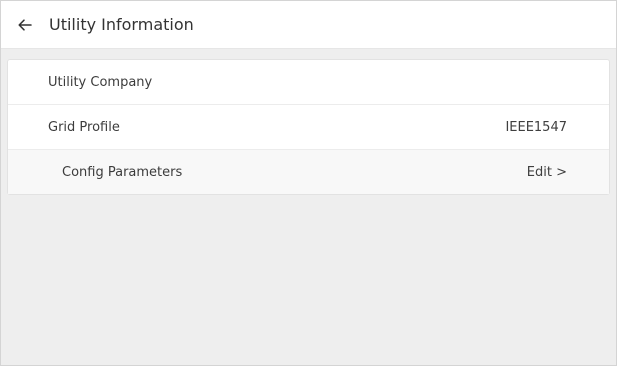  I want to click on page-title: Utility Information, so click(121, 24).